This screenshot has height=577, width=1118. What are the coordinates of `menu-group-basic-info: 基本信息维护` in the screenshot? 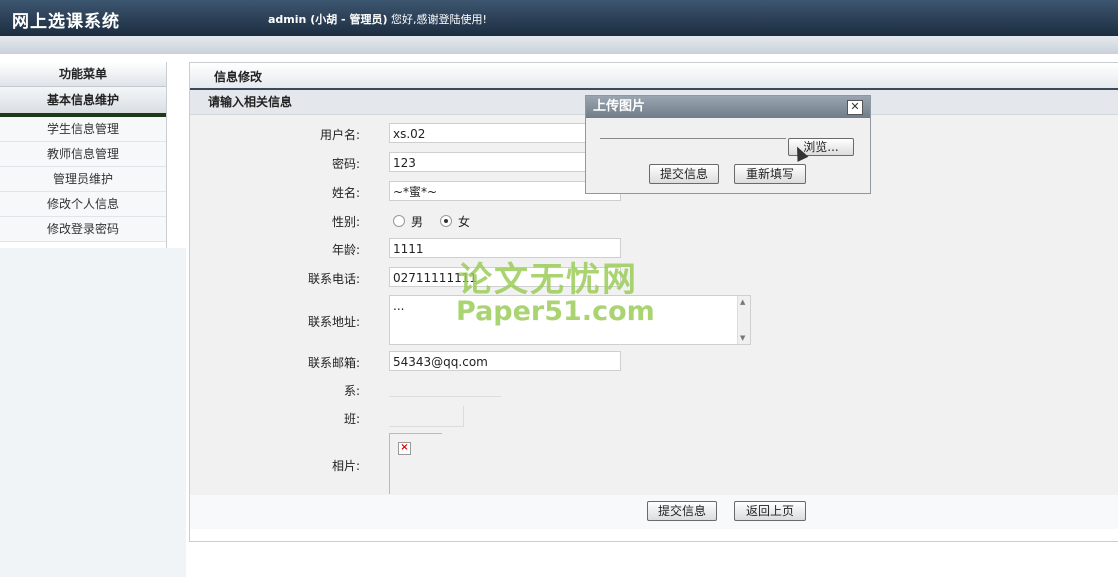 It's located at (83, 102).